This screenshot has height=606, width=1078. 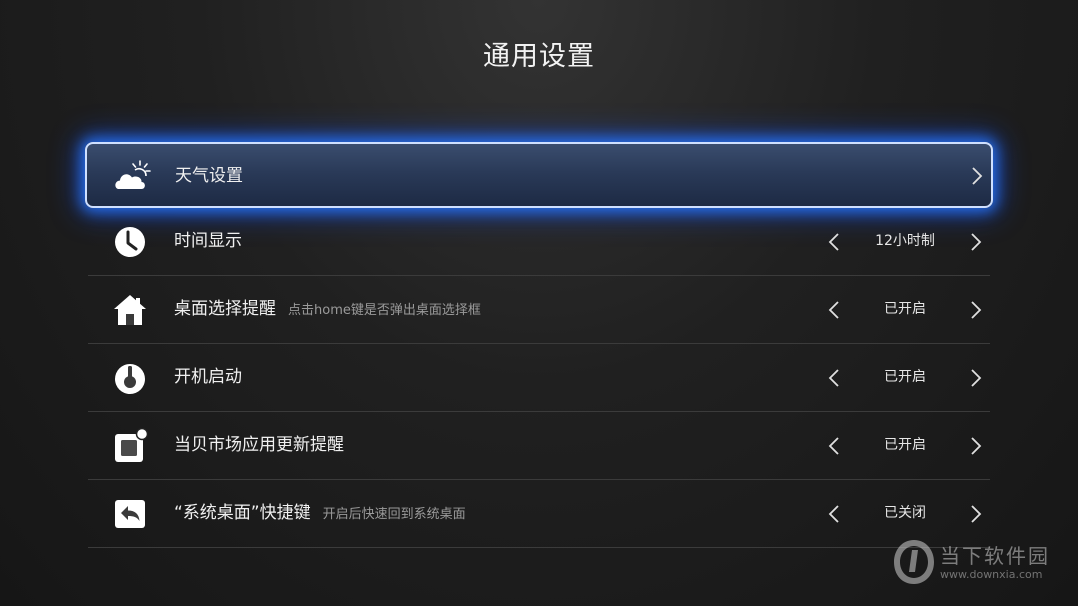 I want to click on setting-row-boot-start: 开机启动 已开启, so click(x=539, y=378).